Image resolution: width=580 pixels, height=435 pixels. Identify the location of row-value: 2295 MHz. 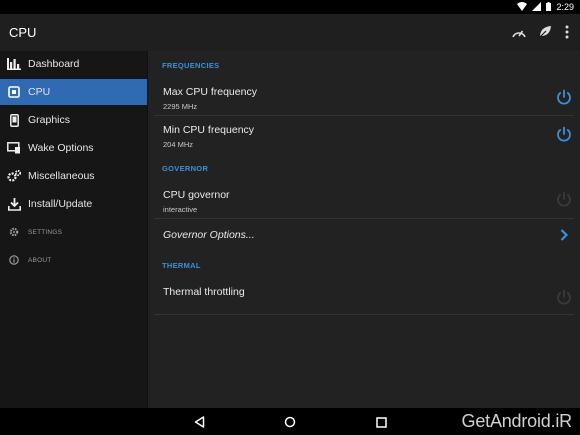
(180, 106).